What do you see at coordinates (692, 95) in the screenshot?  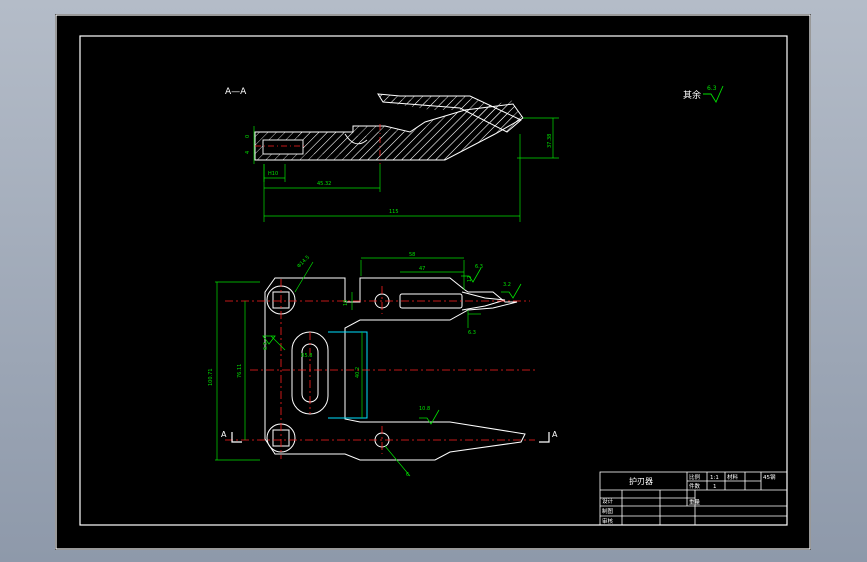 I see `roughness-note-text: 其余` at bounding box center [692, 95].